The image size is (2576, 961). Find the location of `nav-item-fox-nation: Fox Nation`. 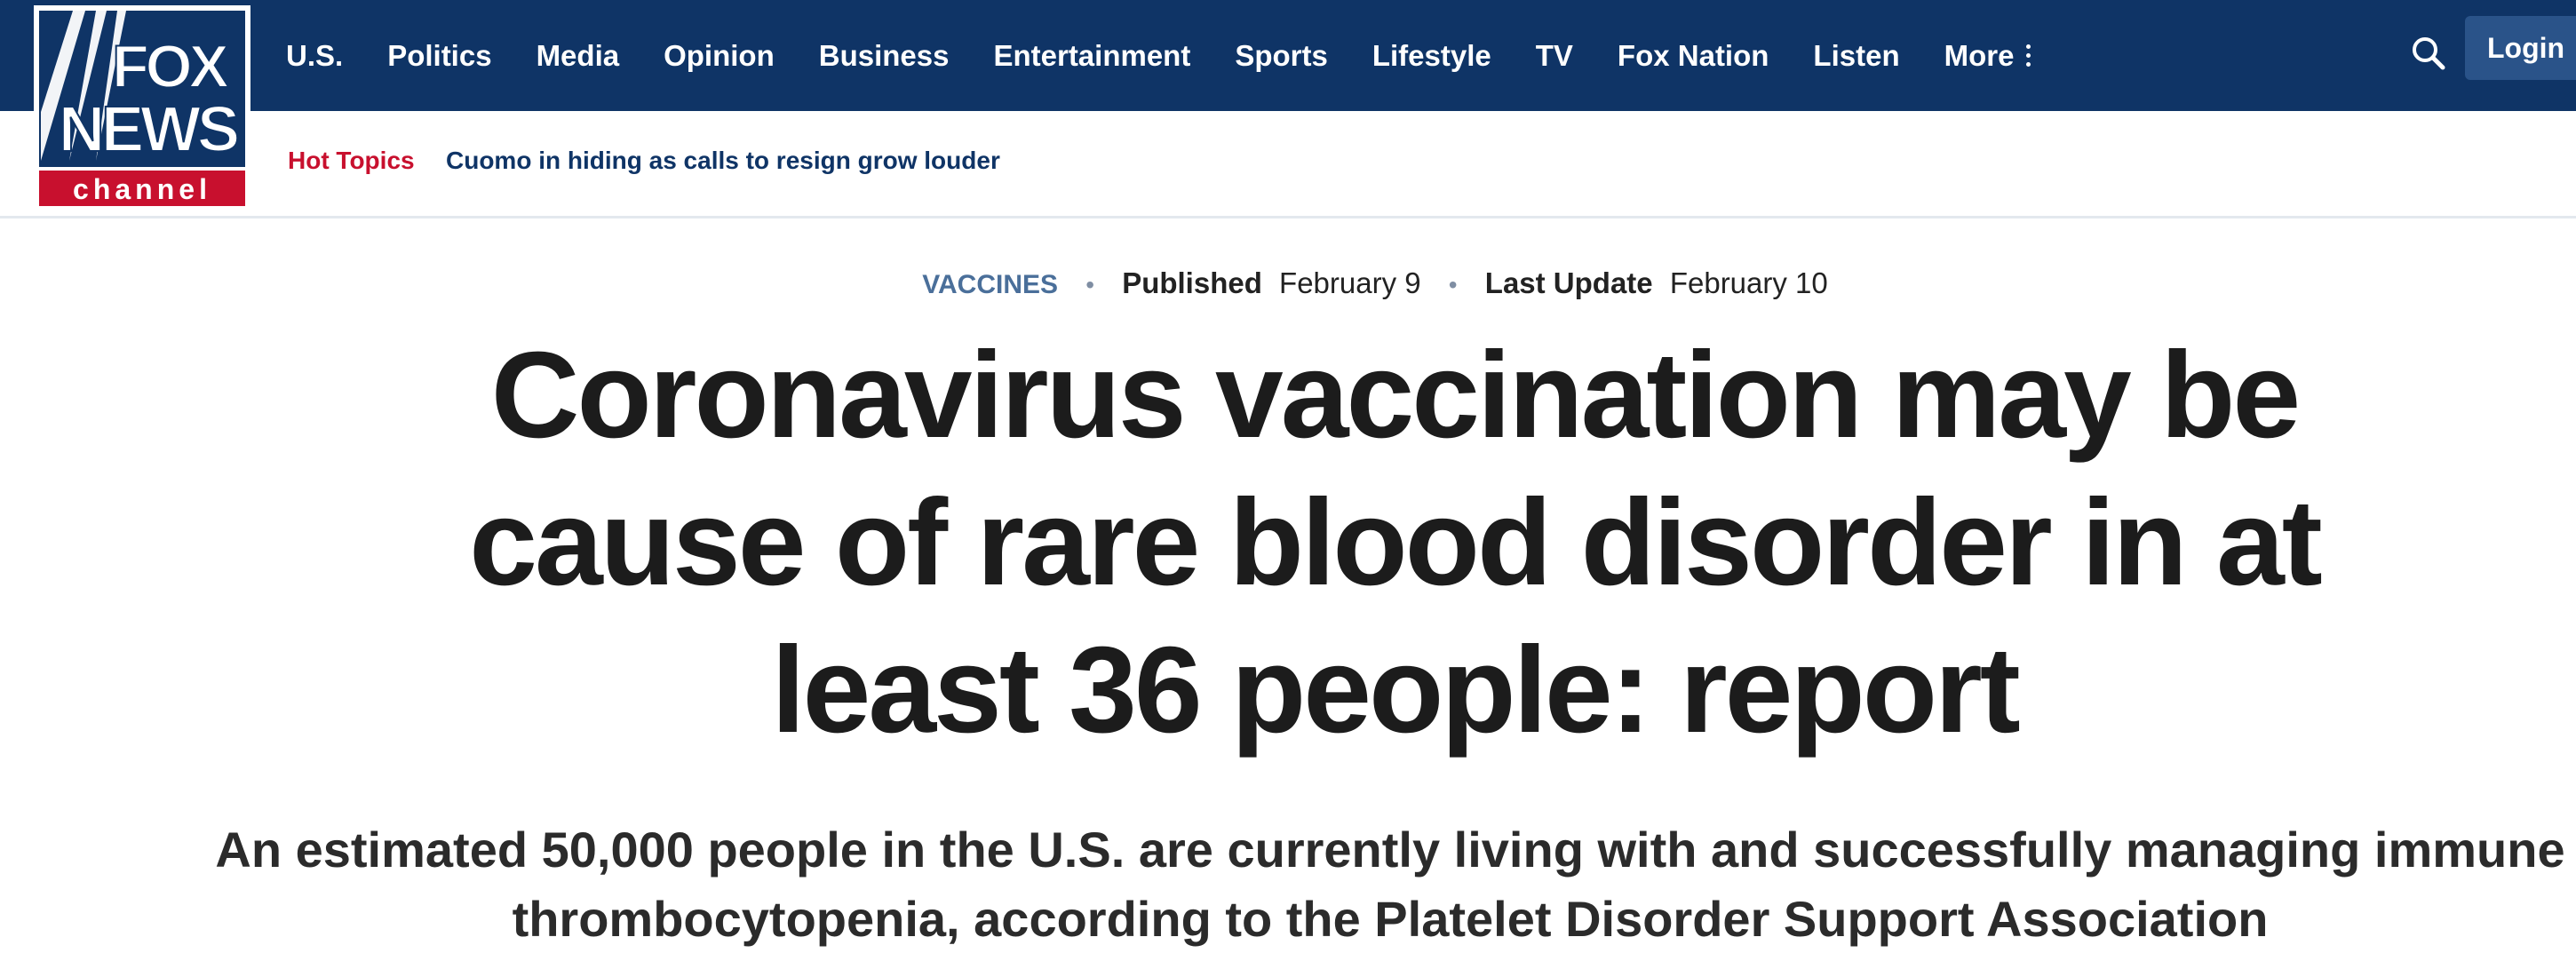

nav-item-fox-nation: Fox Nation is located at coordinates (1693, 56).